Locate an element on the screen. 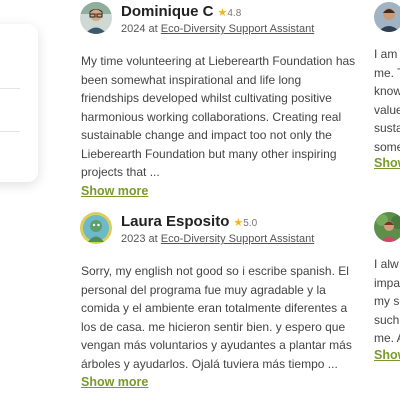  rating-value: 4.8 is located at coordinates (234, 13).